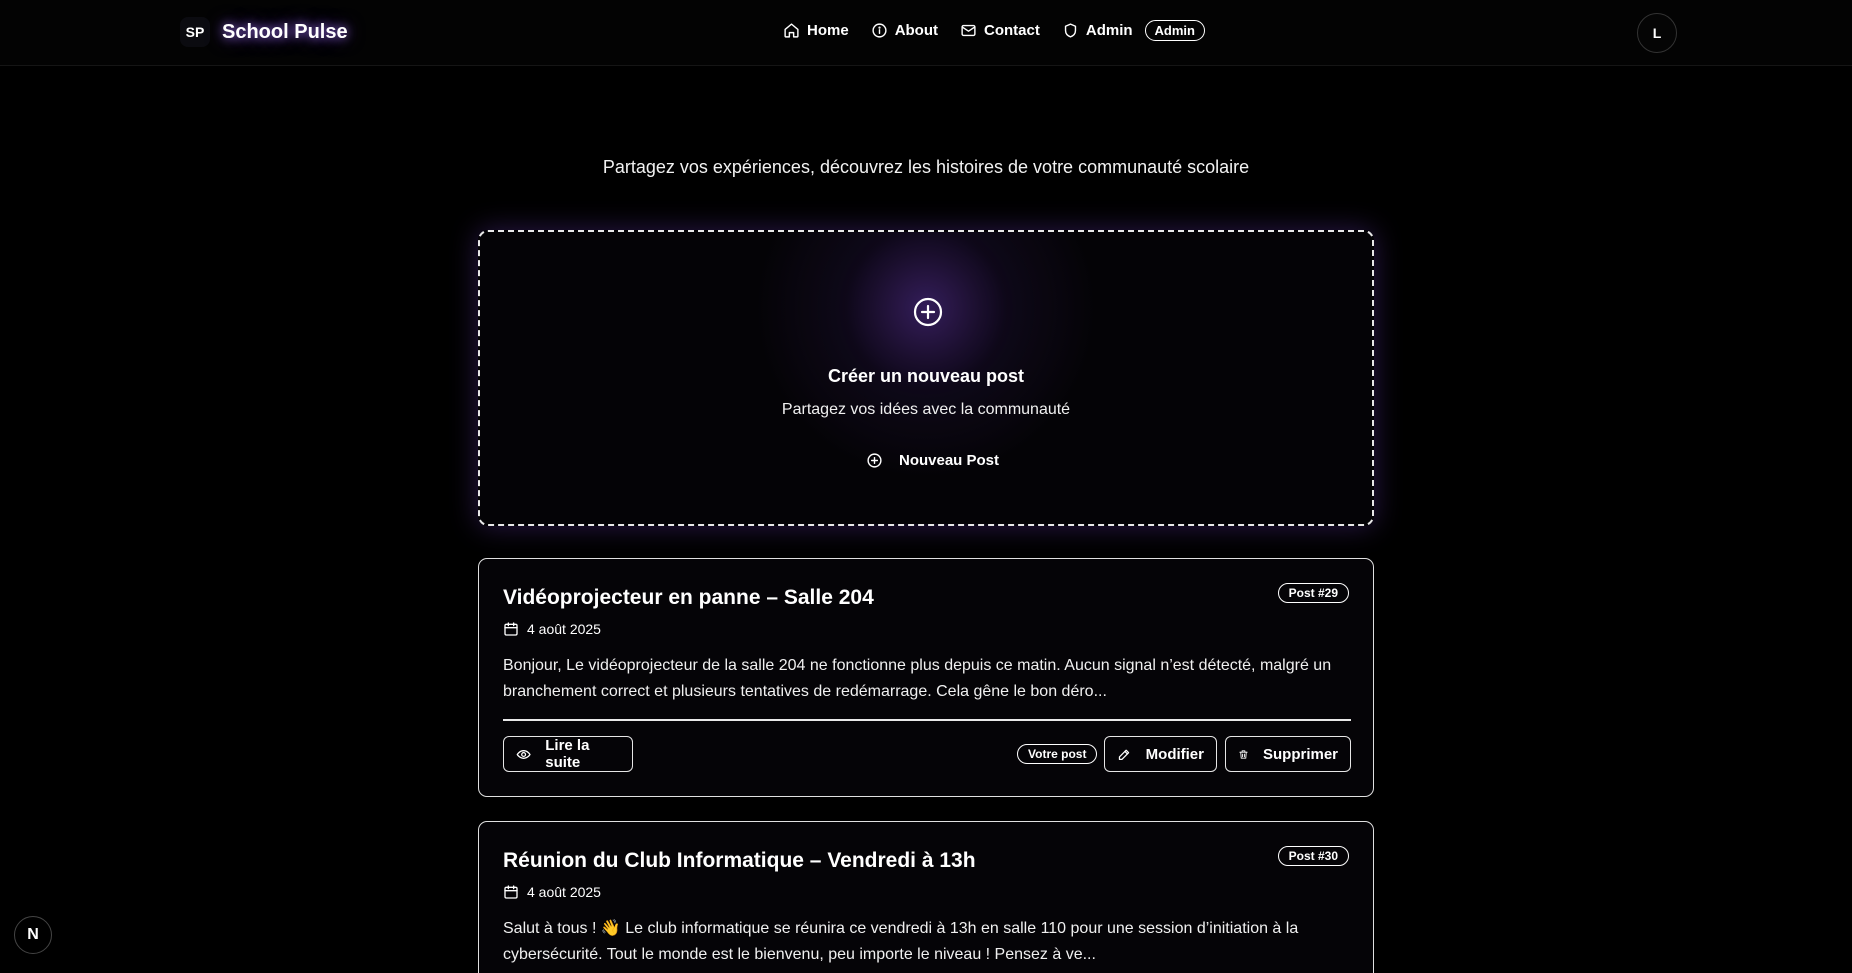 Image resolution: width=1852 pixels, height=973 pixels. Describe the element at coordinates (1657, 33) in the screenshot. I see `user-avatar: L` at that location.